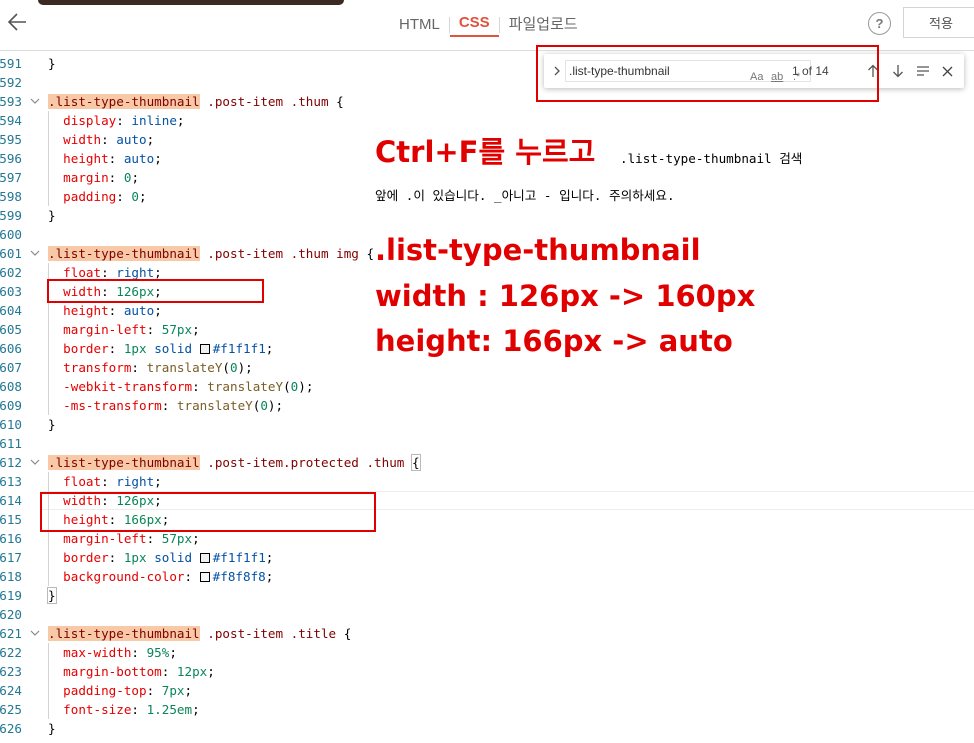 The image size is (974, 743). What do you see at coordinates (18, 22) in the screenshot?
I see `back-arrow-icon` at bounding box center [18, 22].